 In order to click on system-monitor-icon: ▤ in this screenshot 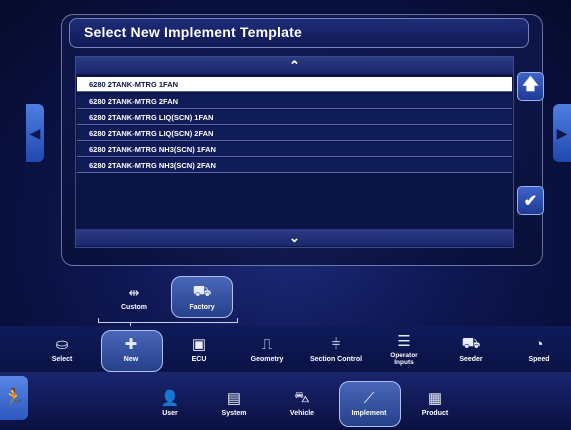, I will do `click(234, 398)`.